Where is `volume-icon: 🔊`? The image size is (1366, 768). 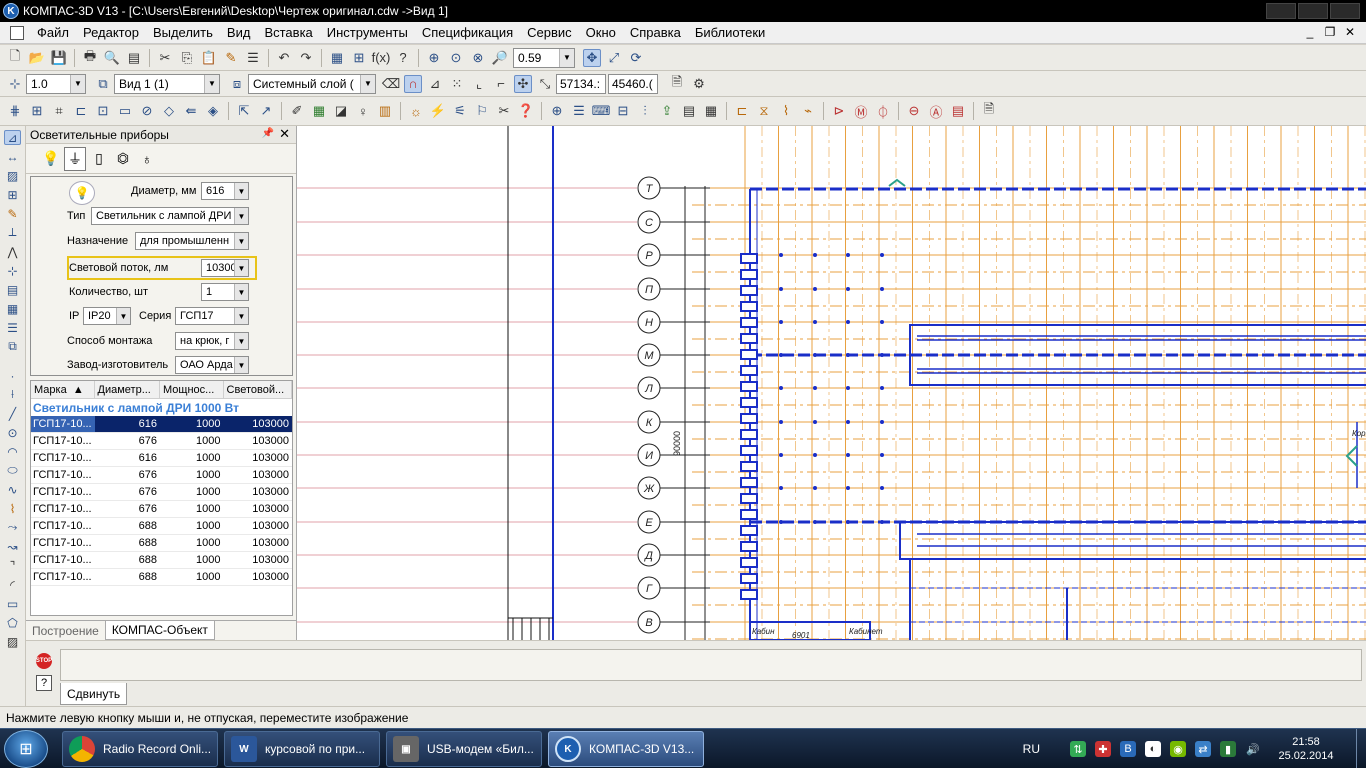 volume-icon: 🔊 is located at coordinates (1253, 749).